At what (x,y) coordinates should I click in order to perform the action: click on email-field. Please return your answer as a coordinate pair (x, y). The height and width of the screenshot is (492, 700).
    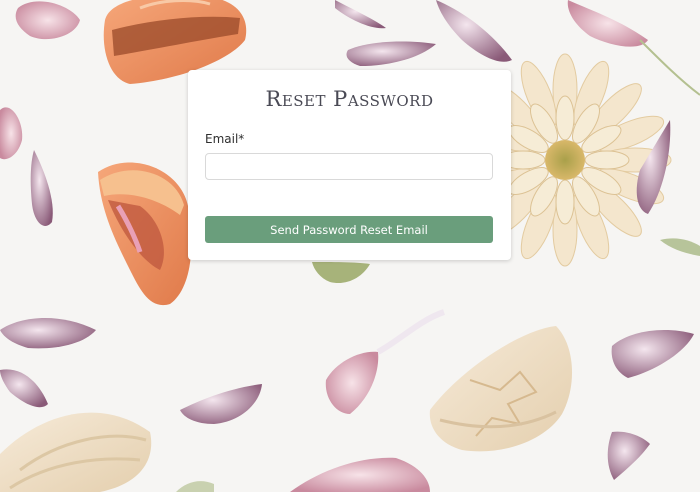
    Looking at the image, I should click on (349, 166).